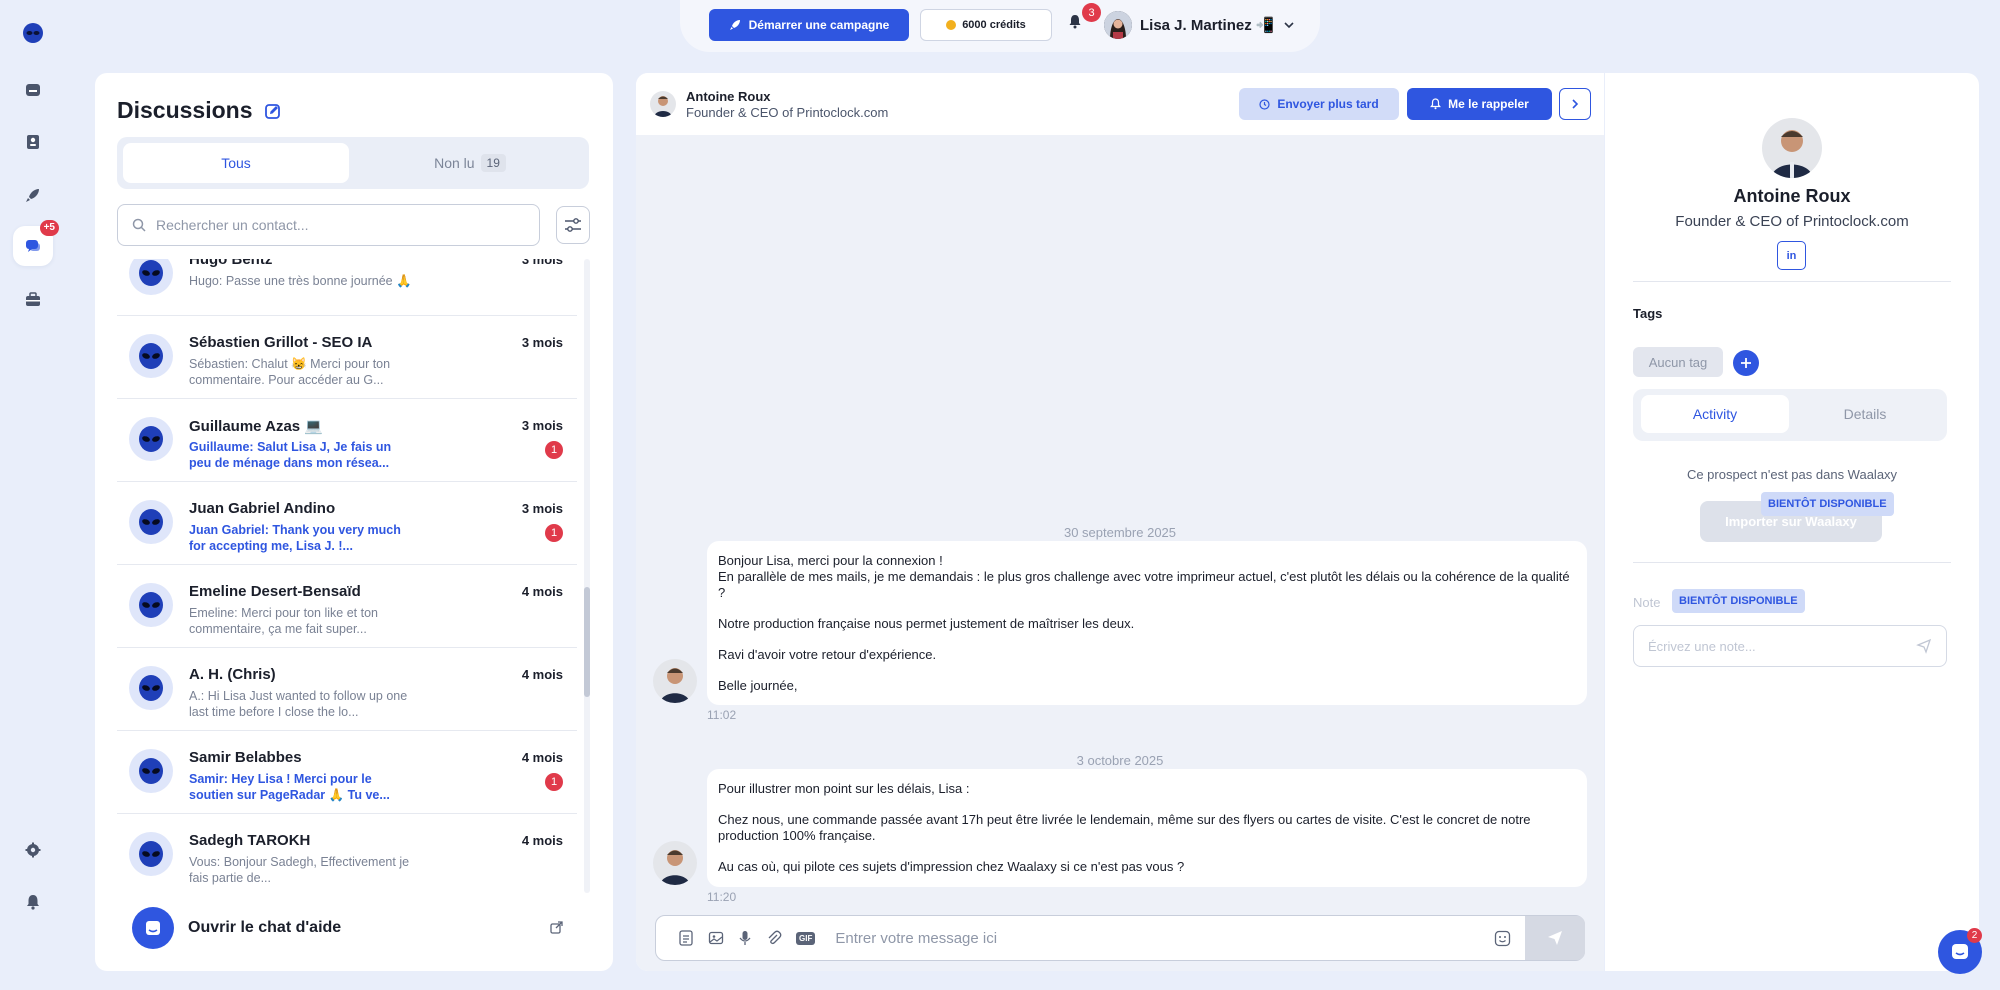  What do you see at coordinates (250, 840) in the screenshot?
I see `conversation-name: Sadegh TAROKH` at bounding box center [250, 840].